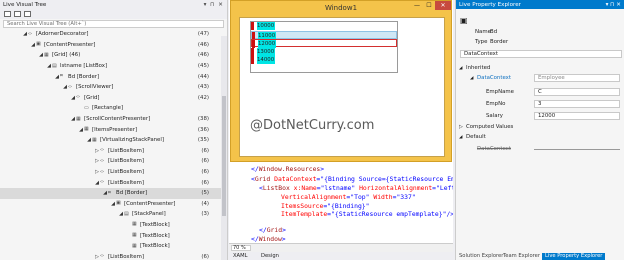  What do you see at coordinates (346, 206) in the screenshot?
I see `code-token: ="{Binding}"` at bounding box center [346, 206].